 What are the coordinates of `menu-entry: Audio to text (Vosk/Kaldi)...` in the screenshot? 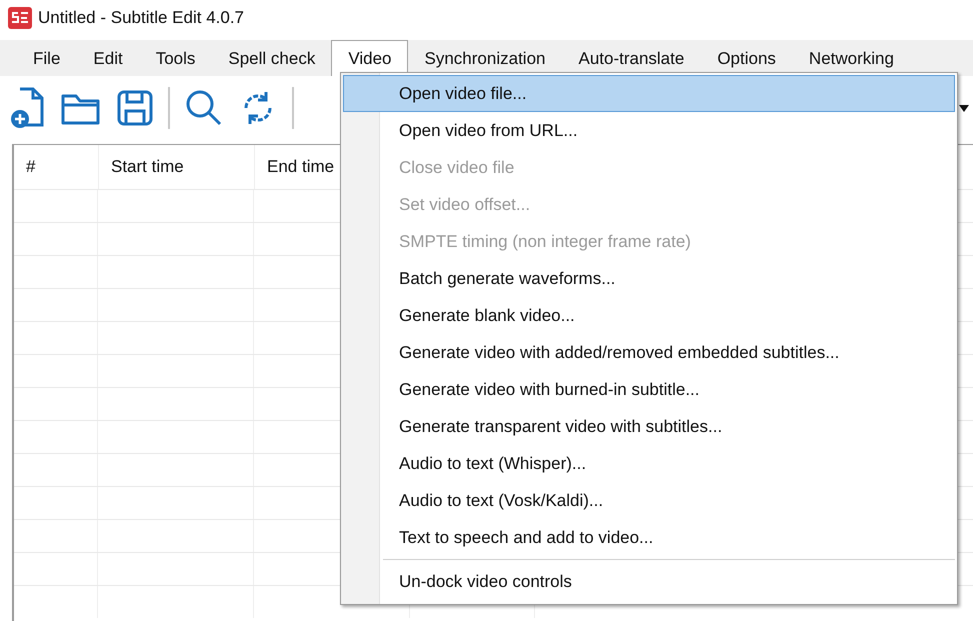 It's located at (649, 500).